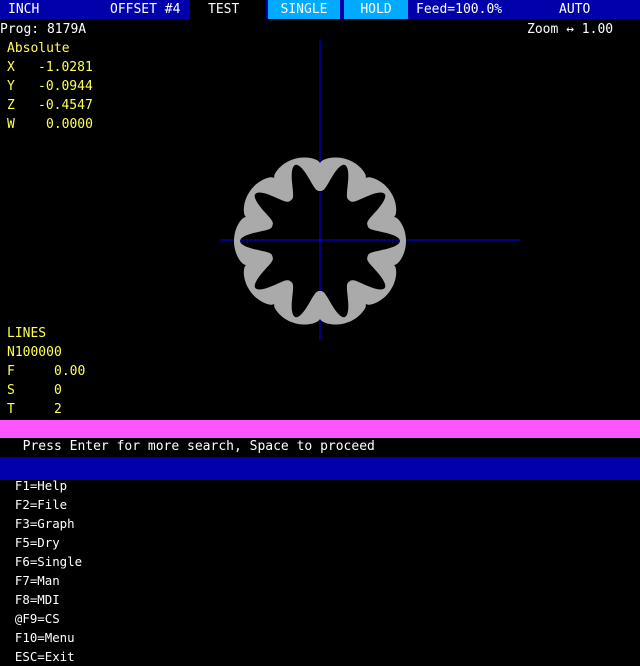 The height and width of the screenshot is (666, 640). What do you see at coordinates (48, 561) in the screenshot?
I see `fkey-single: F6=Single` at bounding box center [48, 561].